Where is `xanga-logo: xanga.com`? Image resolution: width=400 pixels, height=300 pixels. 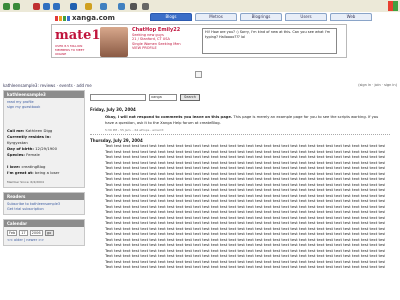 xanga-logo: xanga.com is located at coordinates (85, 18).